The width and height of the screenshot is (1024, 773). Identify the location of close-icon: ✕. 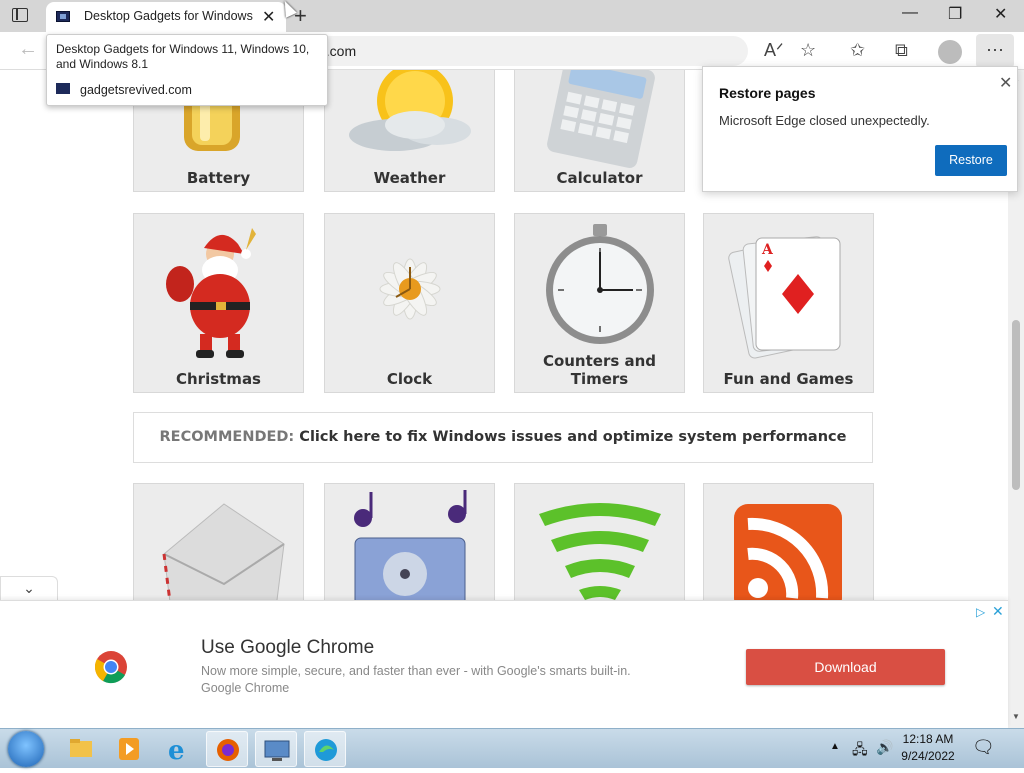
(1005, 83).